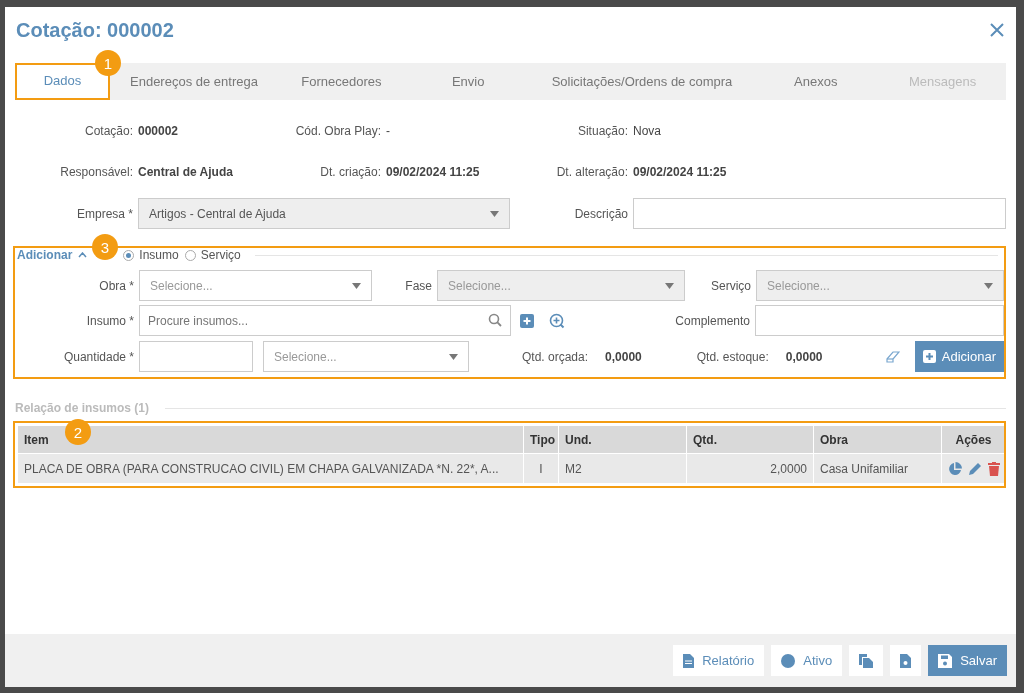 The image size is (1024, 693). What do you see at coordinates (819, 213) in the screenshot?
I see `description-input` at bounding box center [819, 213].